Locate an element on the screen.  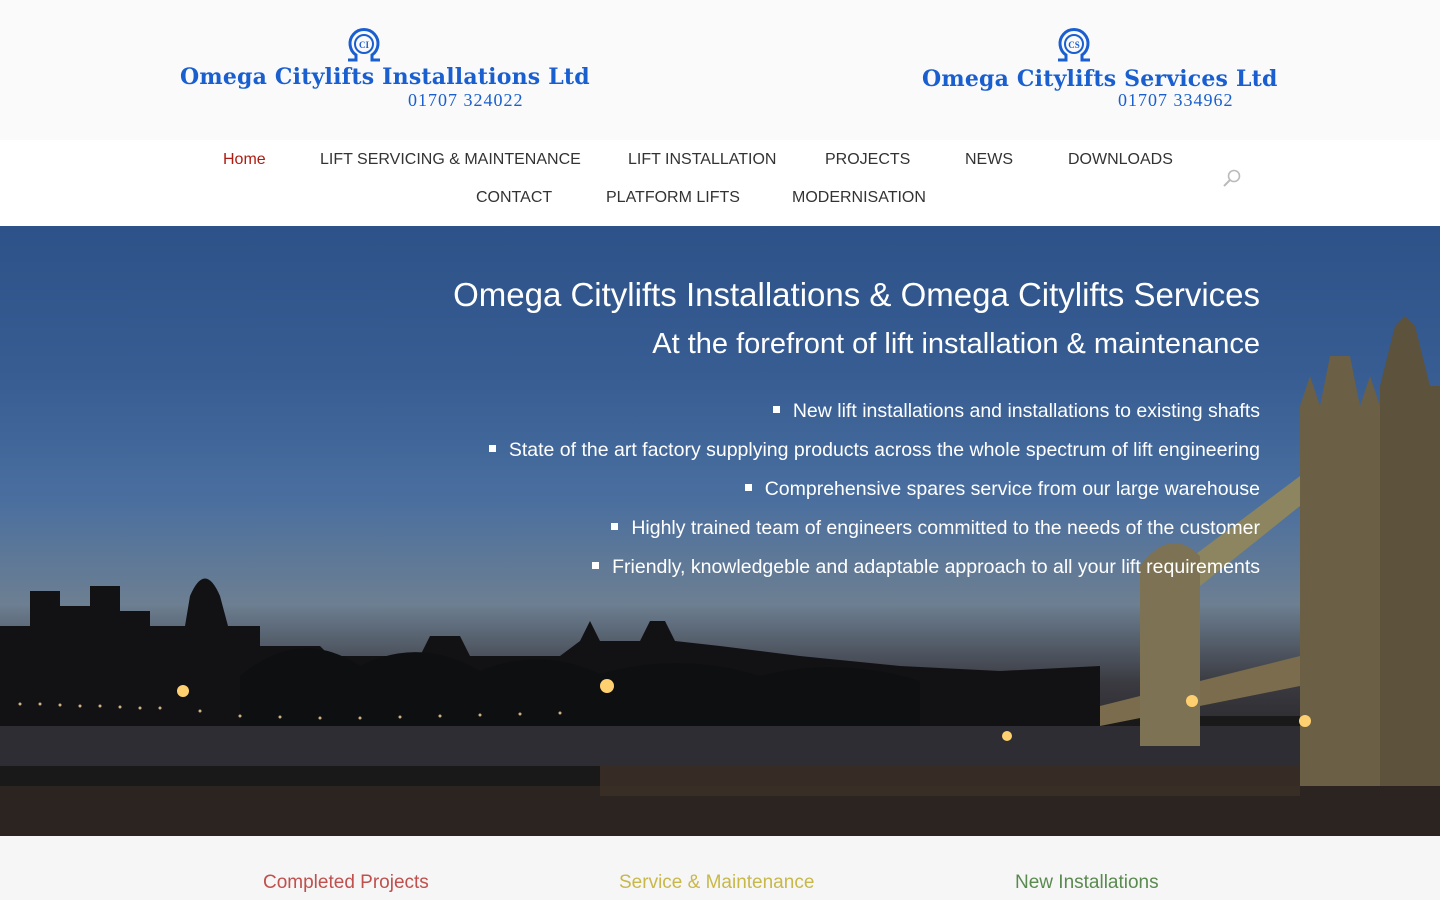
company-phone: 01707 334962 is located at coordinates (1176, 100).